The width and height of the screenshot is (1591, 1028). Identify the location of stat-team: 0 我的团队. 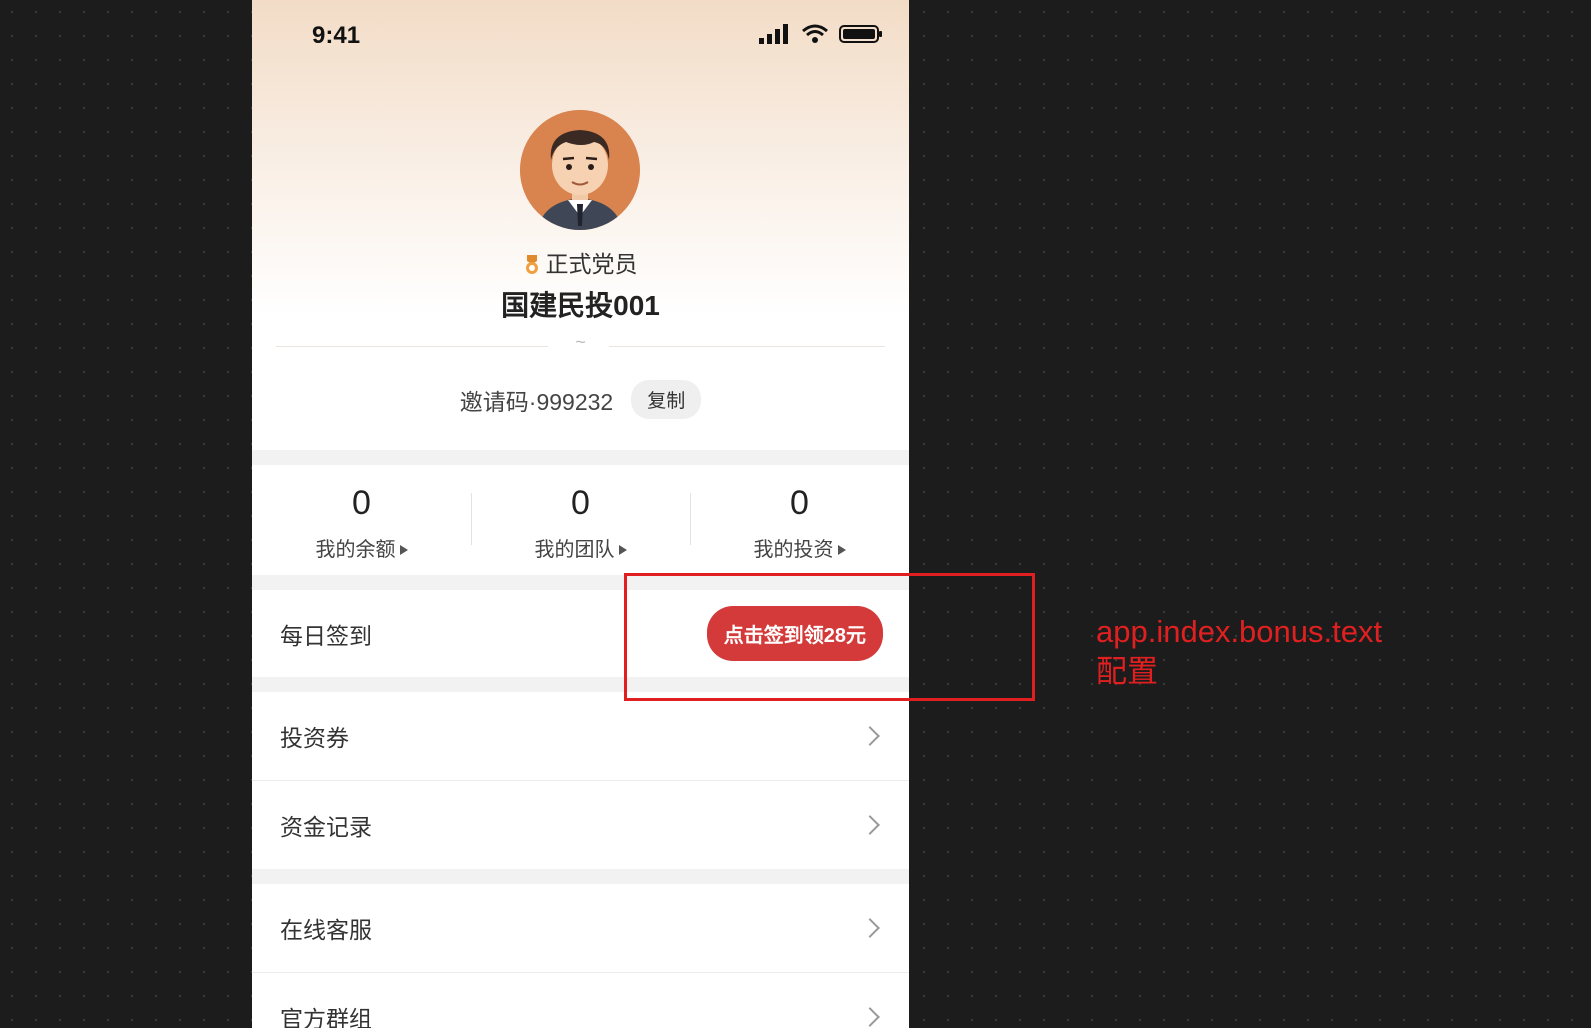
(580, 520).